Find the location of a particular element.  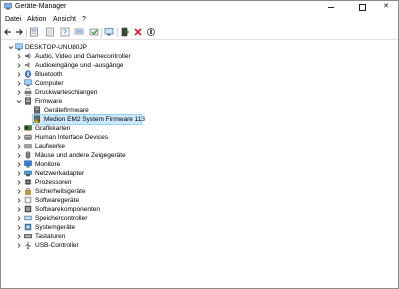

tree-item-label: Prozessoren is located at coordinates (53, 182).